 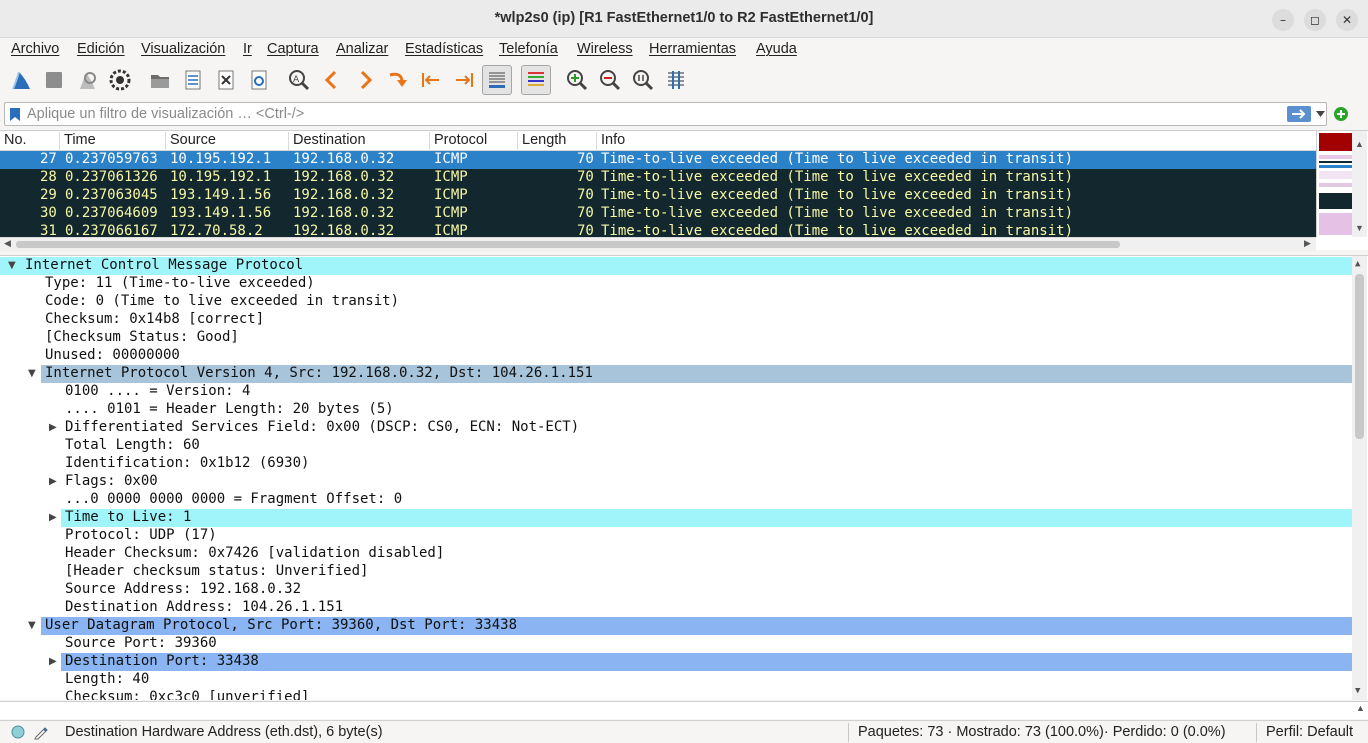 What do you see at coordinates (676, 608) in the screenshot?
I see `tree-field: Destination Address: 104.26.1.151` at bounding box center [676, 608].